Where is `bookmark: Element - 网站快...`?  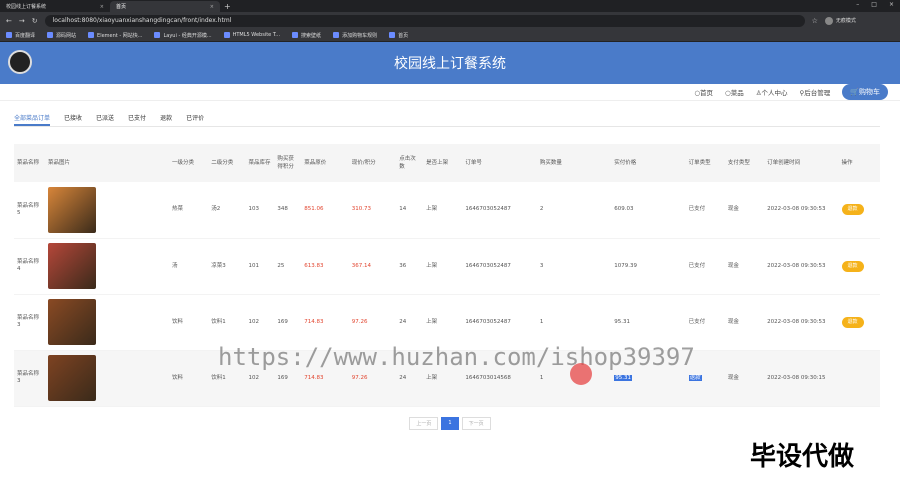 bookmark: Element - 网站快... is located at coordinates (115, 35).